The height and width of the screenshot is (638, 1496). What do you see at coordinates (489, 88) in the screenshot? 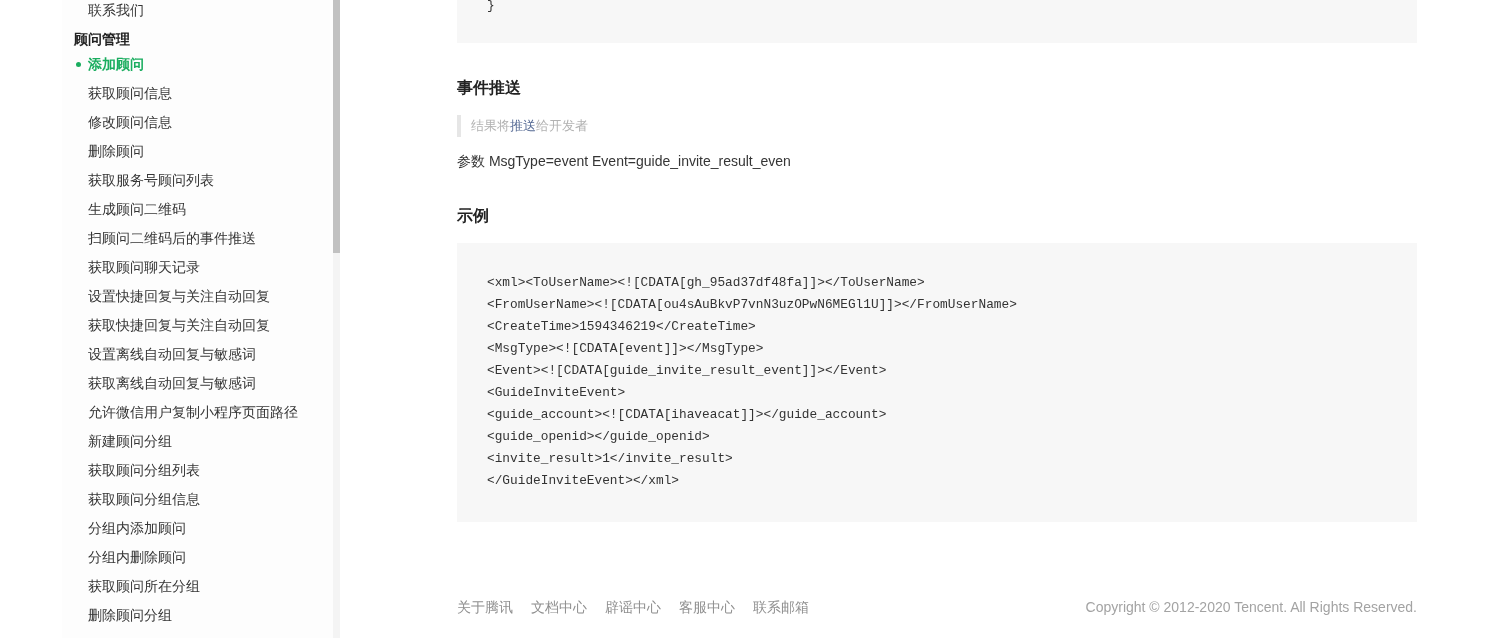
I see `section-heading: 事件推送` at bounding box center [489, 88].